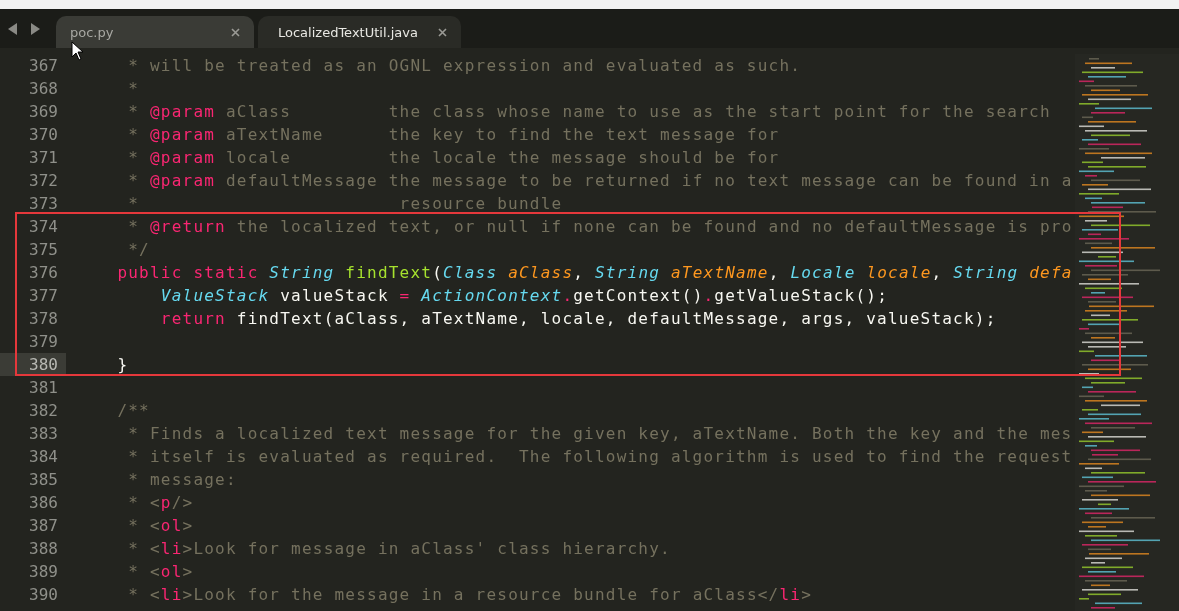 This screenshot has height=611, width=1179. Describe the element at coordinates (43, 112) in the screenshot. I see `line-number: 369` at that location.